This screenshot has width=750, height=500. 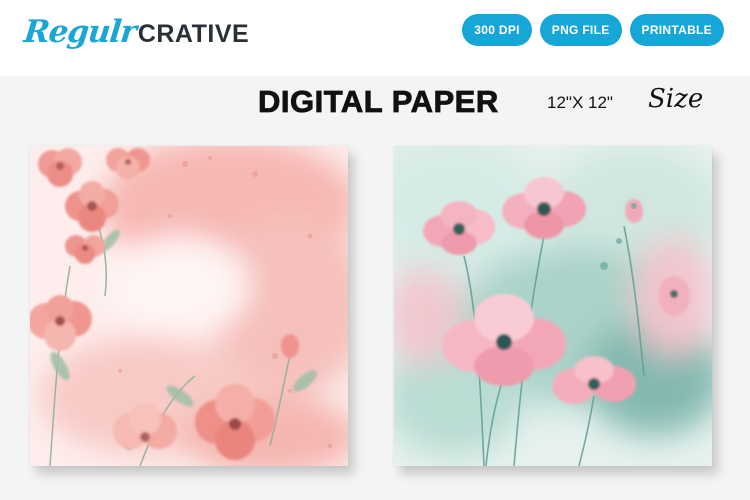 What do you see at coordinates (676, 30) in the screenshot?
I see `badge-printable: PRINTABLE` at bounding box center [676, 30].